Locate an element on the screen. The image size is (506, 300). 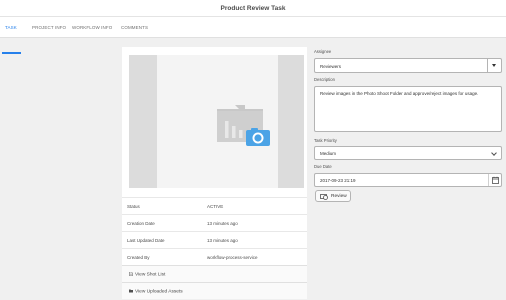
view-shot-list-button: View Shot List is located at coordinates (214, 273).